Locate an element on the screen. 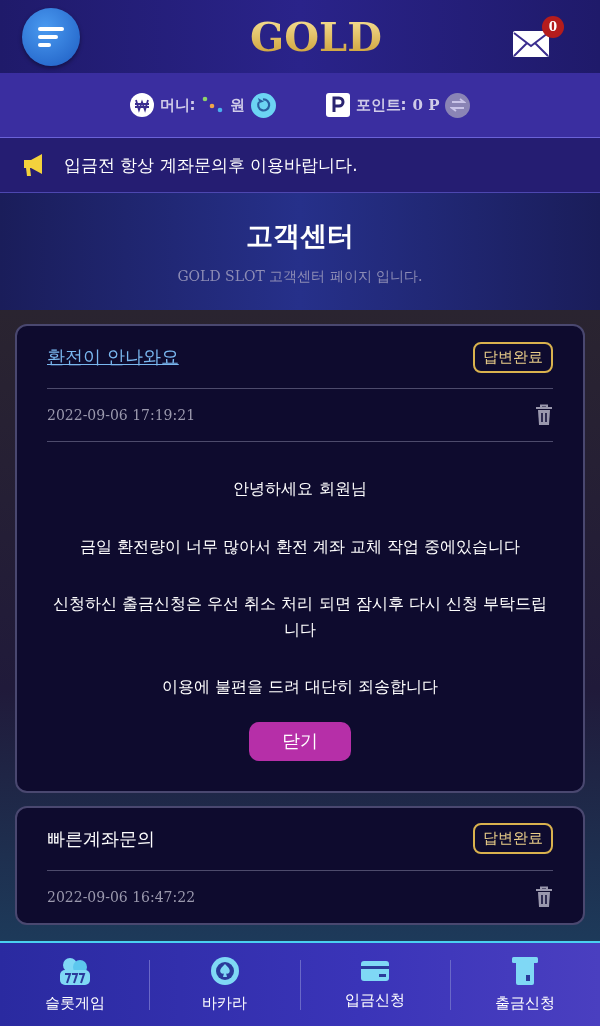 This screenshot has height=1026, width=600. answer-paragraph: 금일 환전량이 너무 많아서 환전 계좌 교체 작업 중에있습니다 is located at coordinates (300, 546).